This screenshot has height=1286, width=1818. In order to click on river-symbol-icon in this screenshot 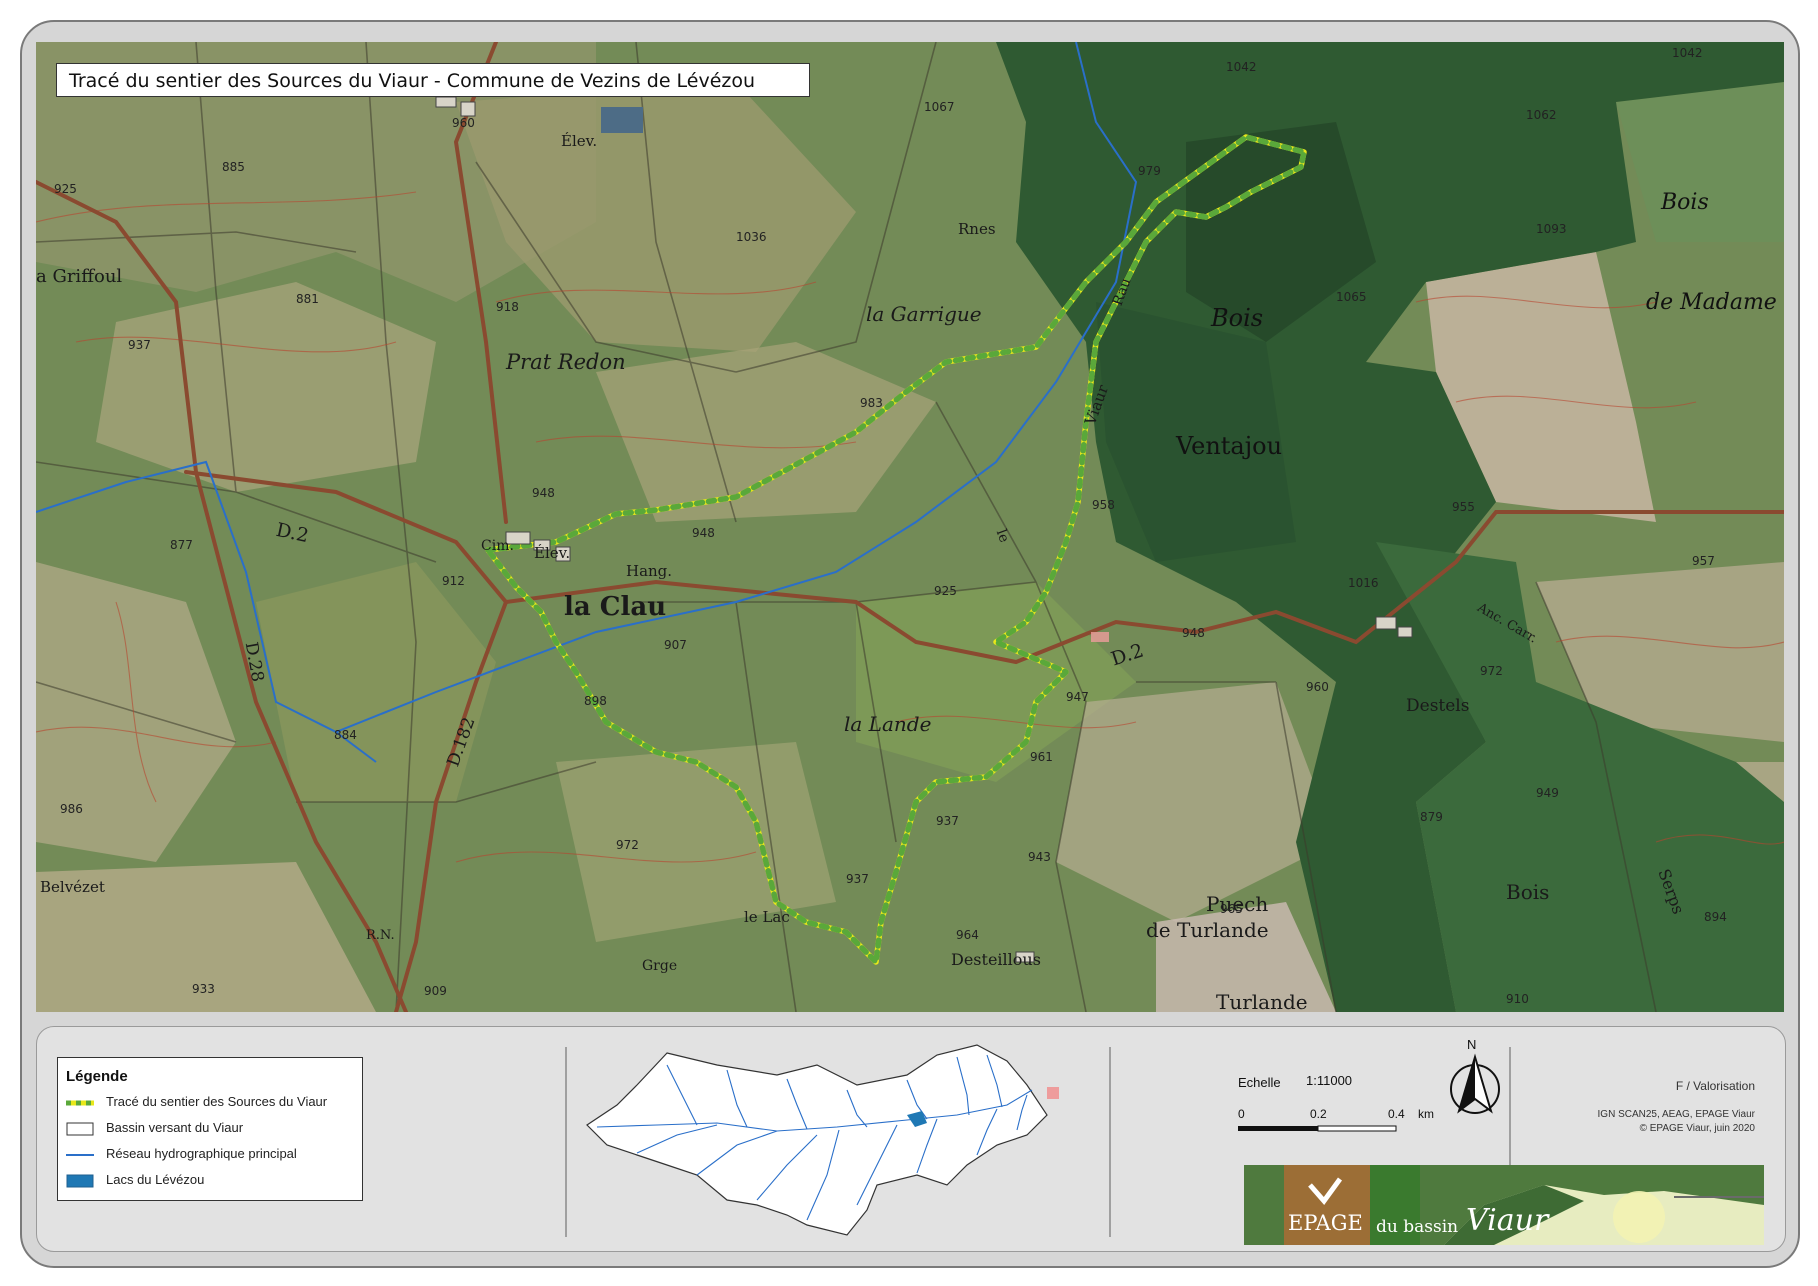, I will do `click(80, 1155)`.